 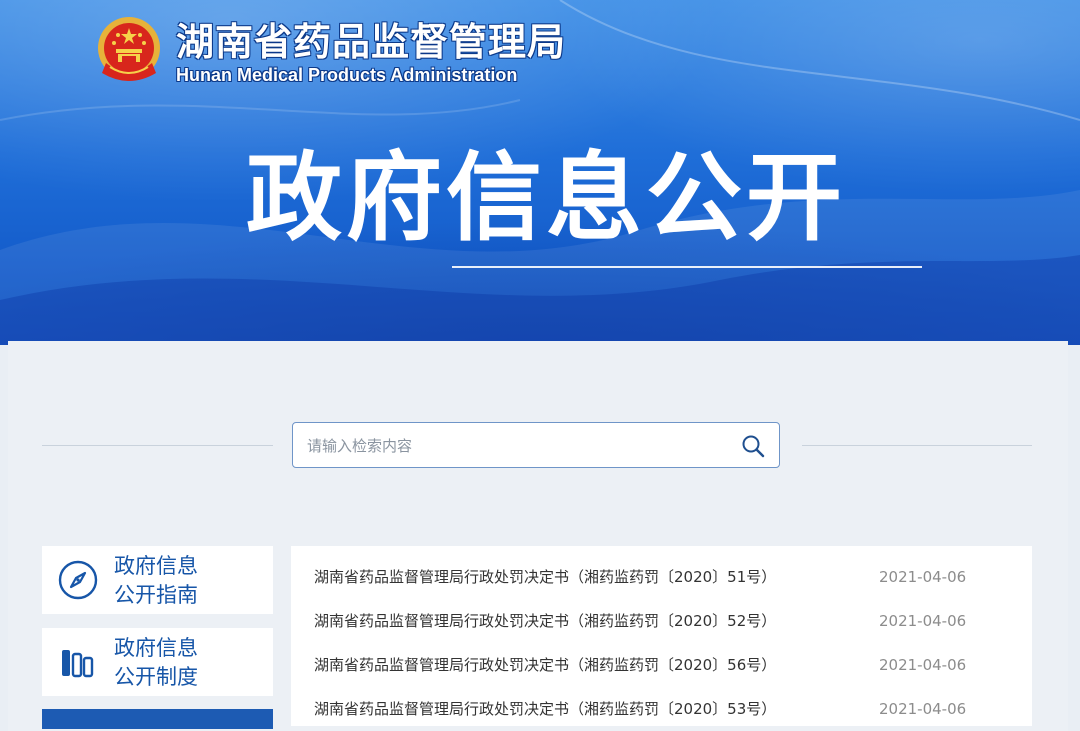 I want to click on sidebar-item-active, so click(x=157, y=719).